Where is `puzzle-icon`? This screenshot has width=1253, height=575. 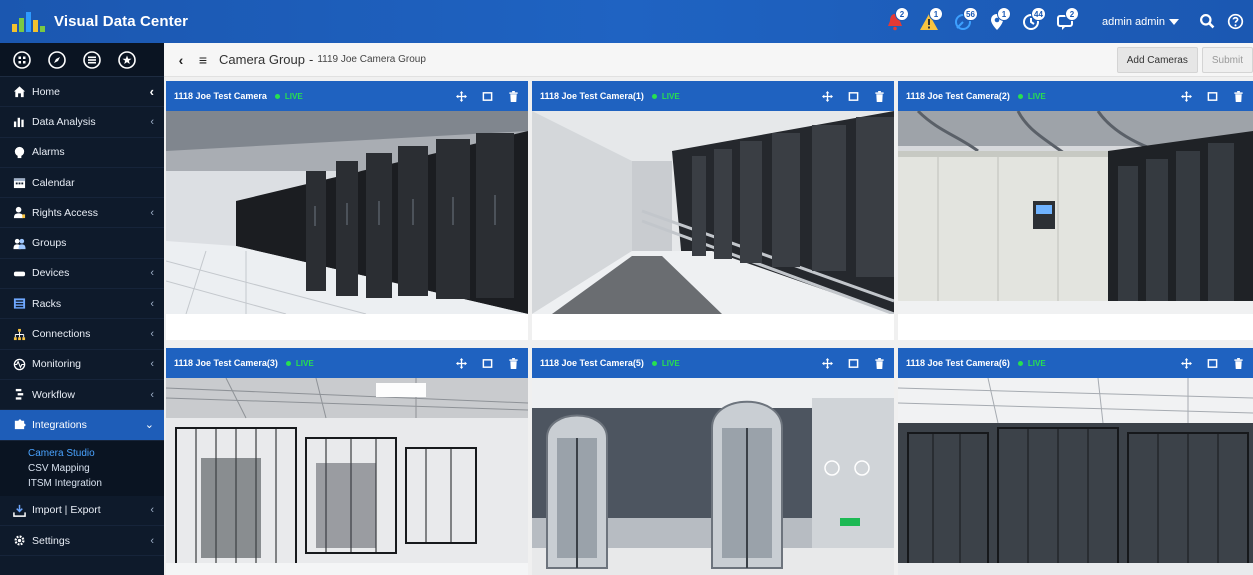
puzzle-icon is located at coordinates (19, 425).